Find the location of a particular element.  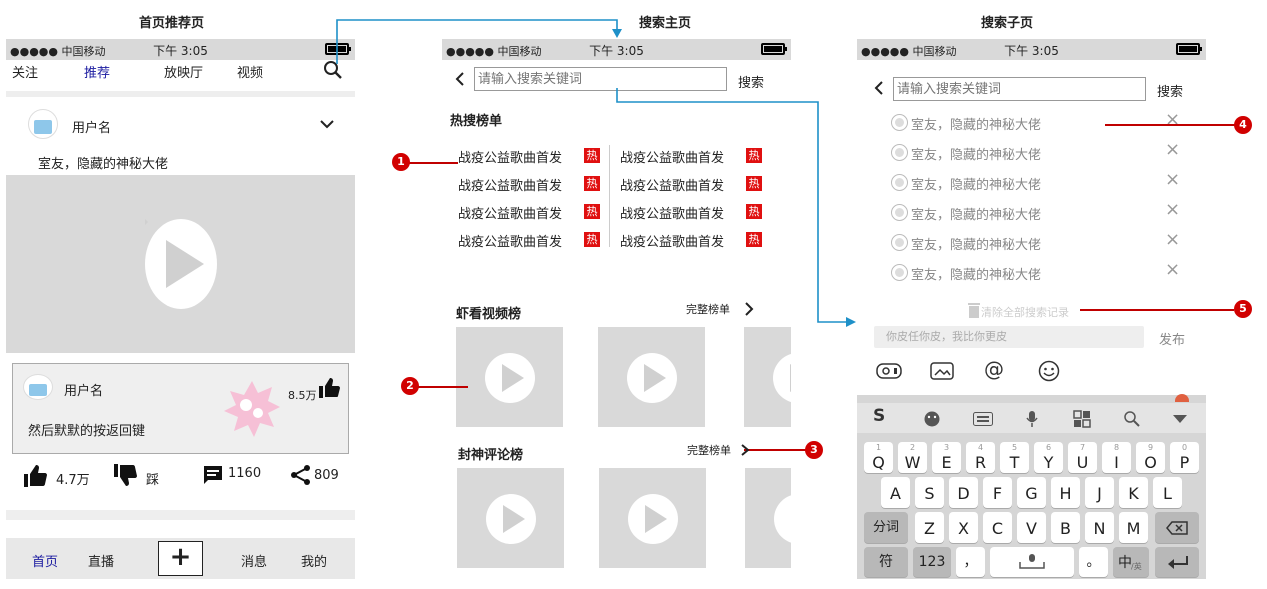

chevron-right-icon is located at coordinates (745, 450).